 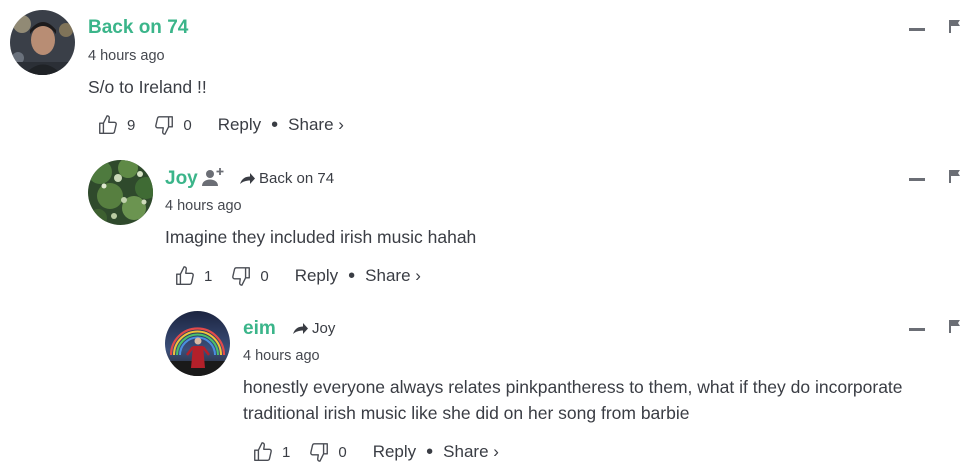 What do you see at coordinates (297, 178) in the screenshot?
I see `replying-to-name: Back on 74` at bounding box center [297, 178].